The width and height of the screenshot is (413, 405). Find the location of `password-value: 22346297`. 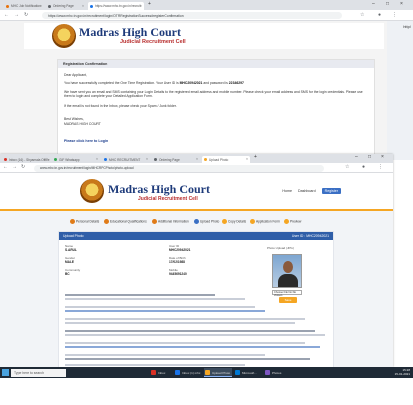

password-value: 22346297 is located at coordinates (236, 83).